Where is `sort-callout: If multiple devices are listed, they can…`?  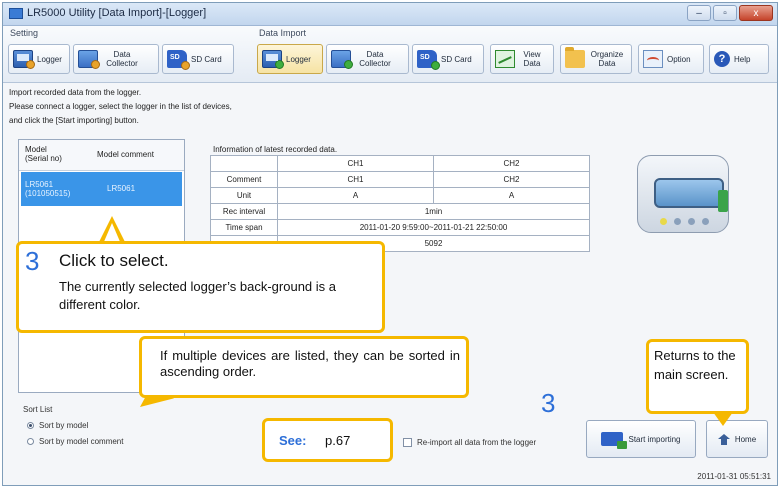
sort-callout: If multiple devices are listed, they can… is located at coordinates (304, 367).